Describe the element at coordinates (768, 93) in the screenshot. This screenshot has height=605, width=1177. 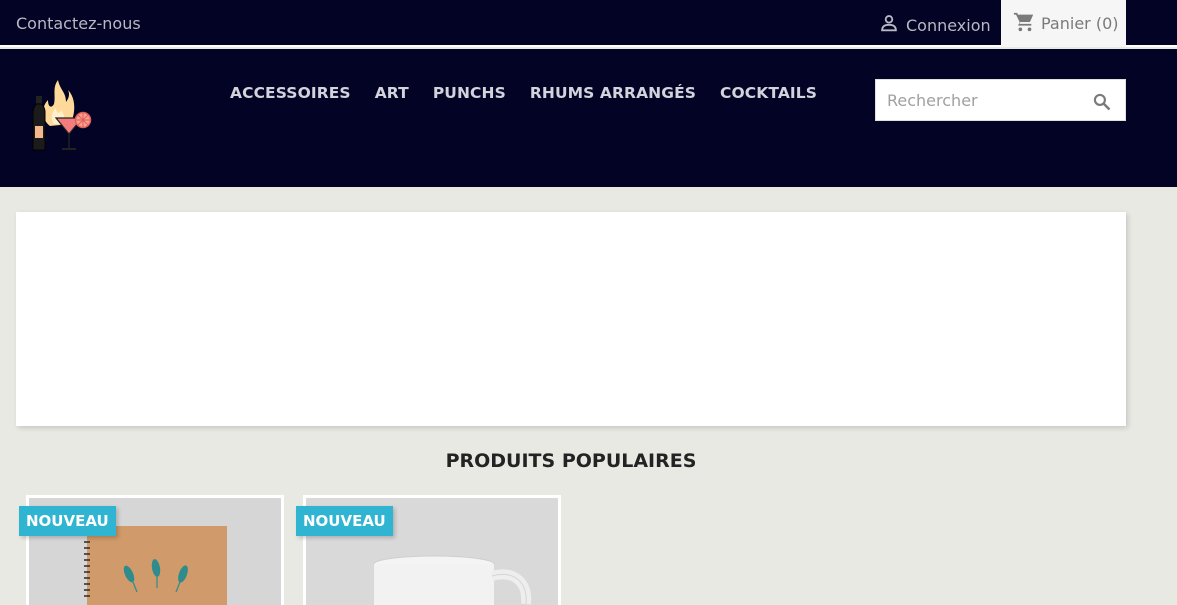
I see `nav-cocktails: COCKTAILS` at that location.